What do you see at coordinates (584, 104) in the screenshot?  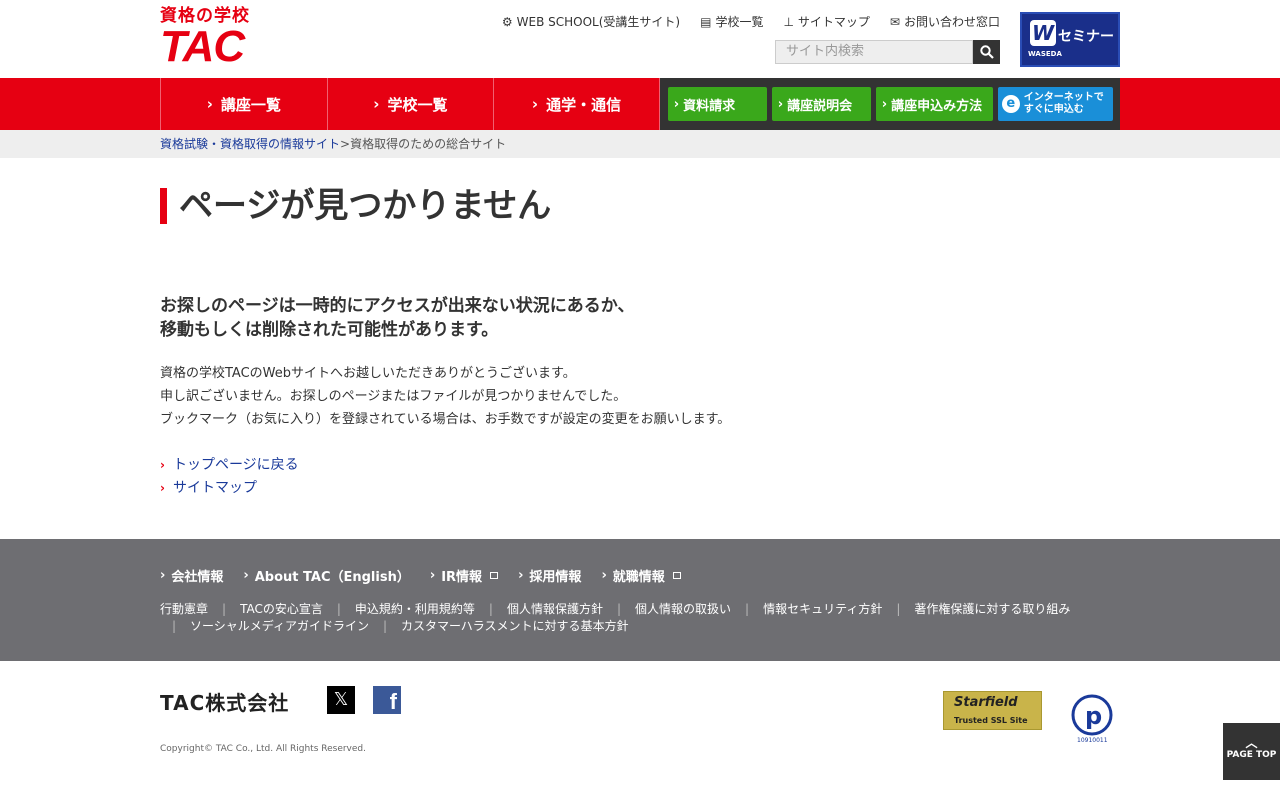 I see `nav-study-mode-label: 通学・通信` at bounding box center [584, 104].